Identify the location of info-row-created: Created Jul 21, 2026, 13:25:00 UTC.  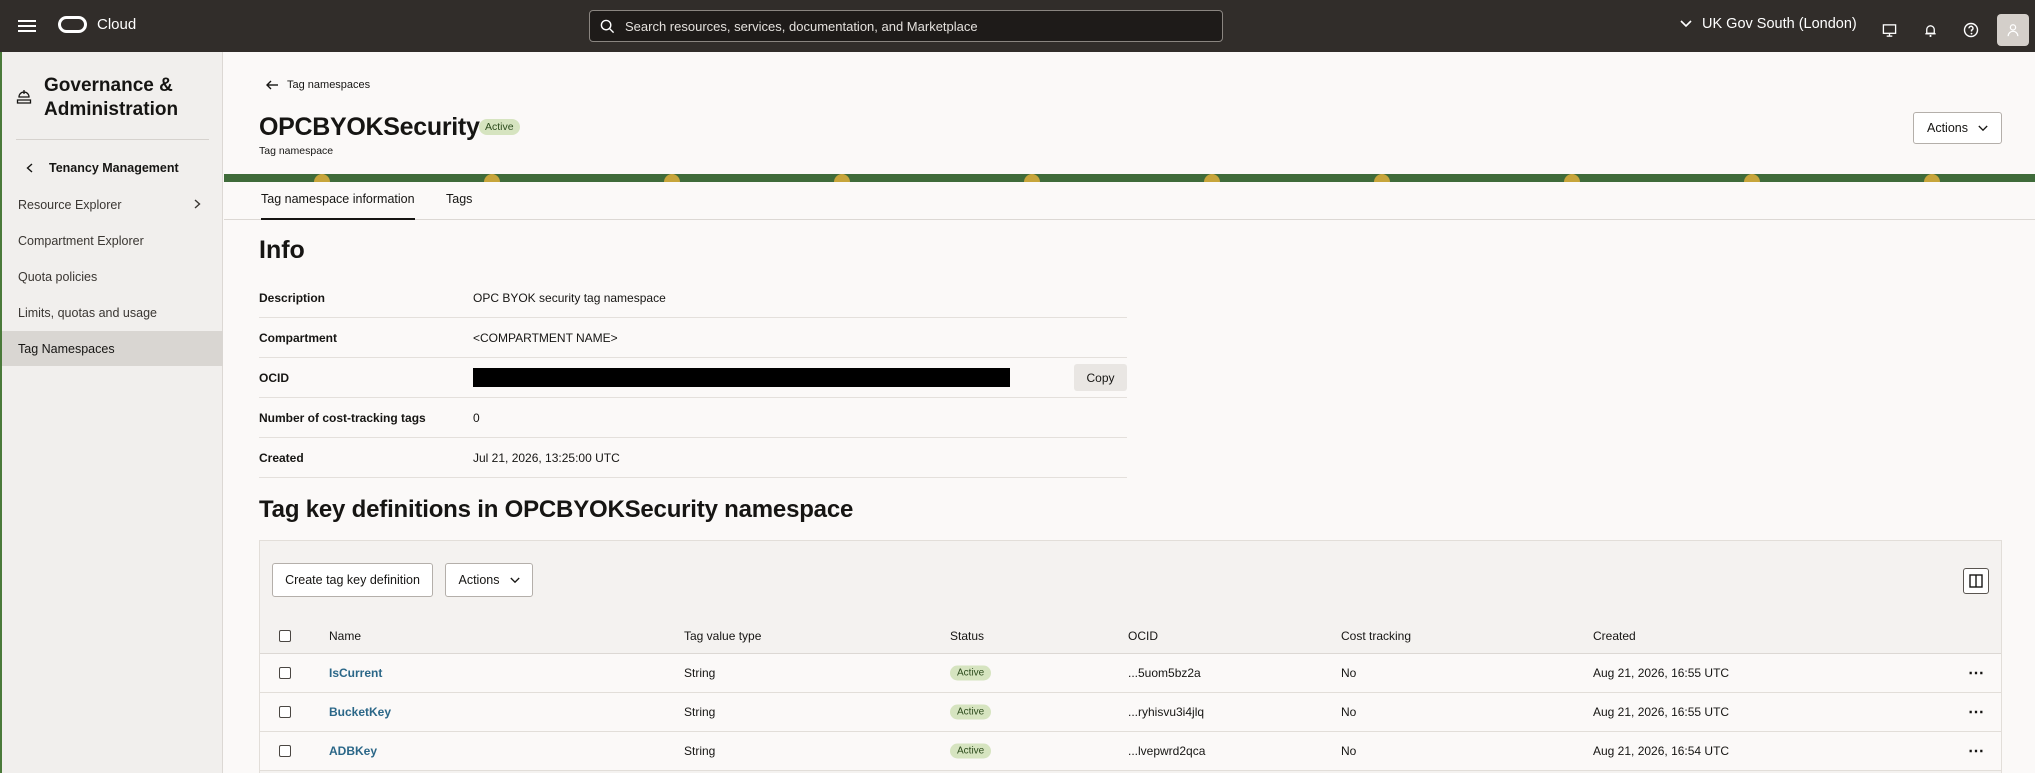
(693, 458).